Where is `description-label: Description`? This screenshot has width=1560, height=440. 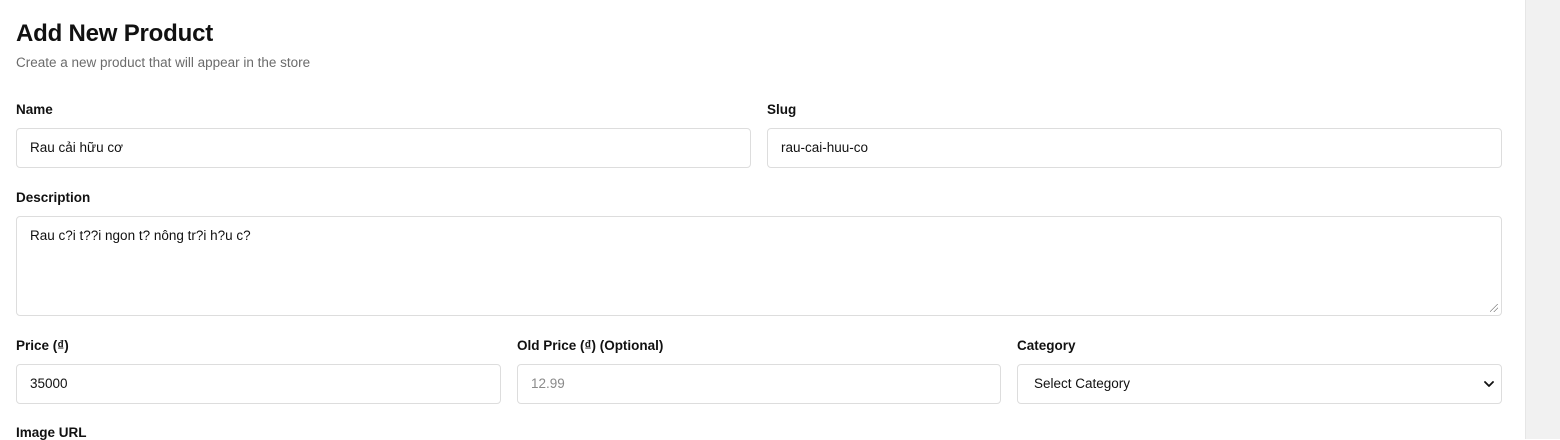
description-label: Description is located at coordinates (53, 197).